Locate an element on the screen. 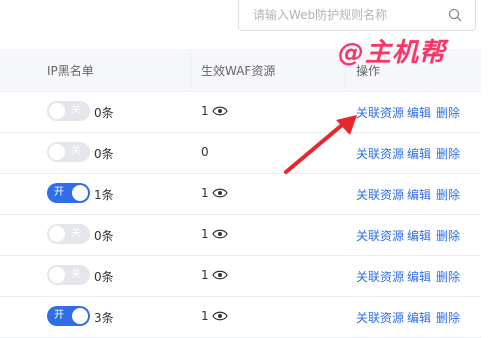  table-row: 开 1条 1 关联资源 编辑 删除 is located at coordinates (240, 194).